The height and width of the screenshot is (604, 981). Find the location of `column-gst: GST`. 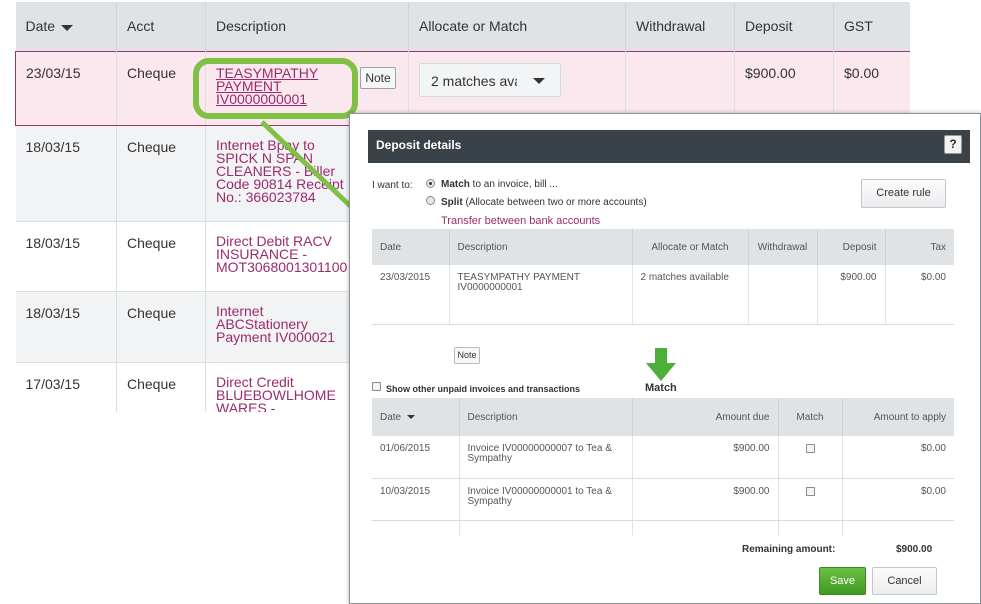

column-gst: GST is located at coordinates (871, 26).